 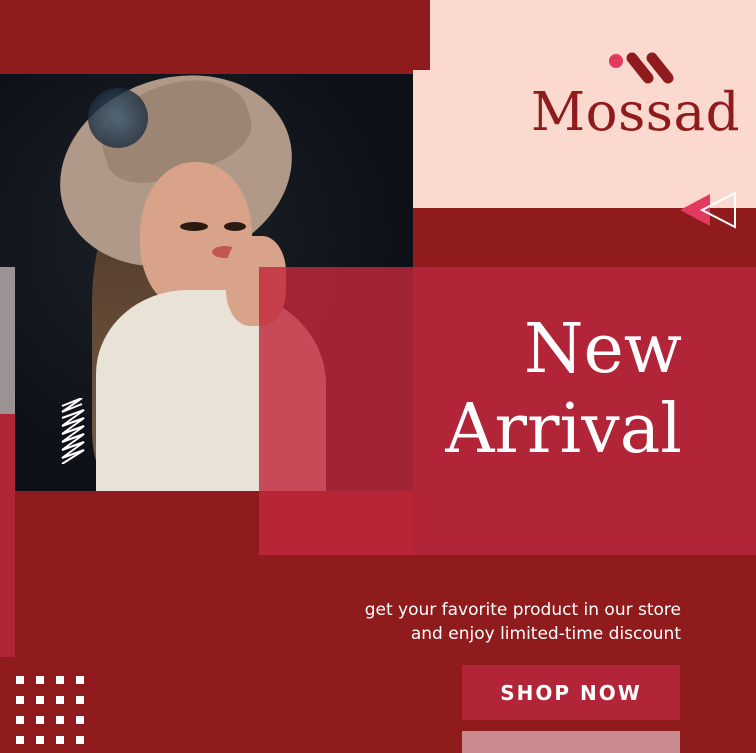 What do you see at coordinates (571, 692) in the screenshot?
I see `shop-now-button: SHOP NOW` at bounding box center [571, 692].